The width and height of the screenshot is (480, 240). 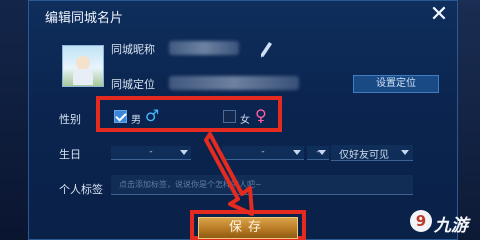 I want to click on gender-label: 性别, so click(x=70, y=119).